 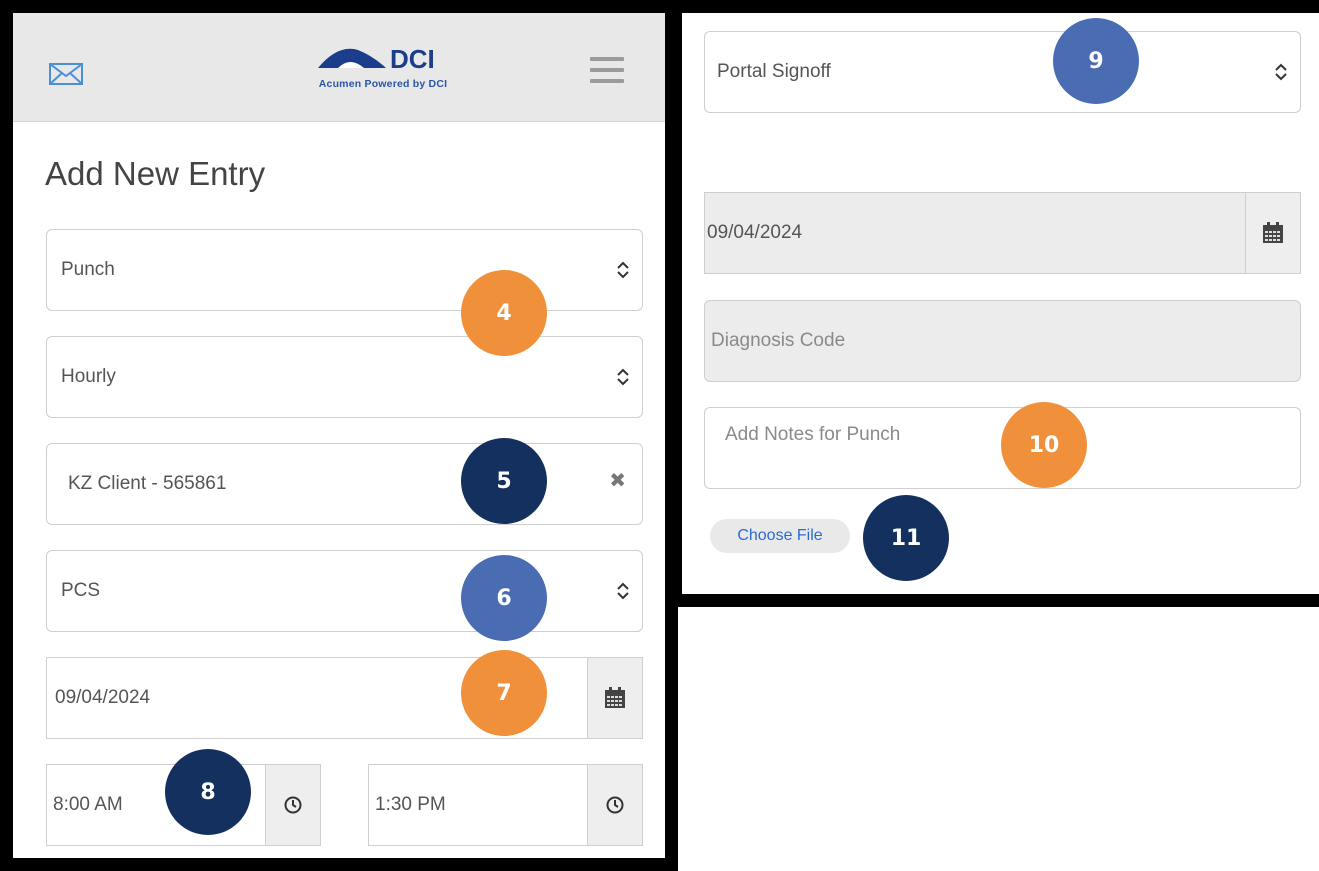 What do you see at coordinates (344, 698) in the screenshot?
I see `date-input: 09/04/2024` at bounding box center [344, 698].